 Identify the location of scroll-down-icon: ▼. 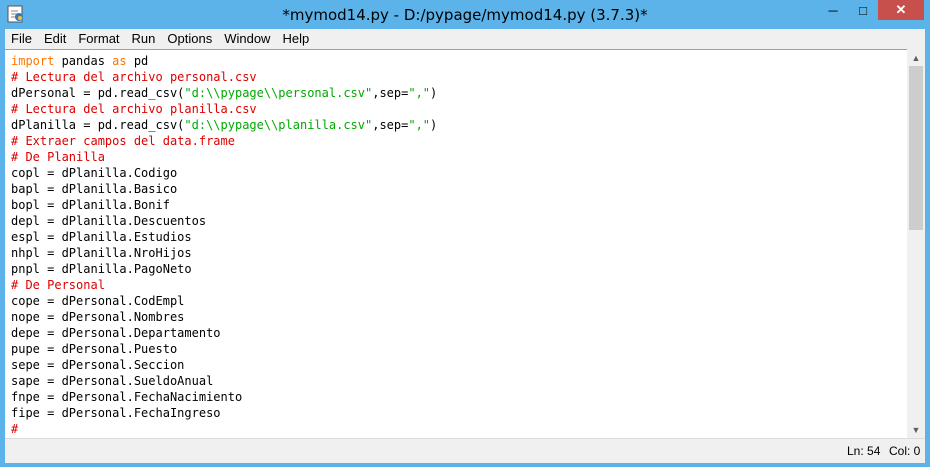
(916, 429).